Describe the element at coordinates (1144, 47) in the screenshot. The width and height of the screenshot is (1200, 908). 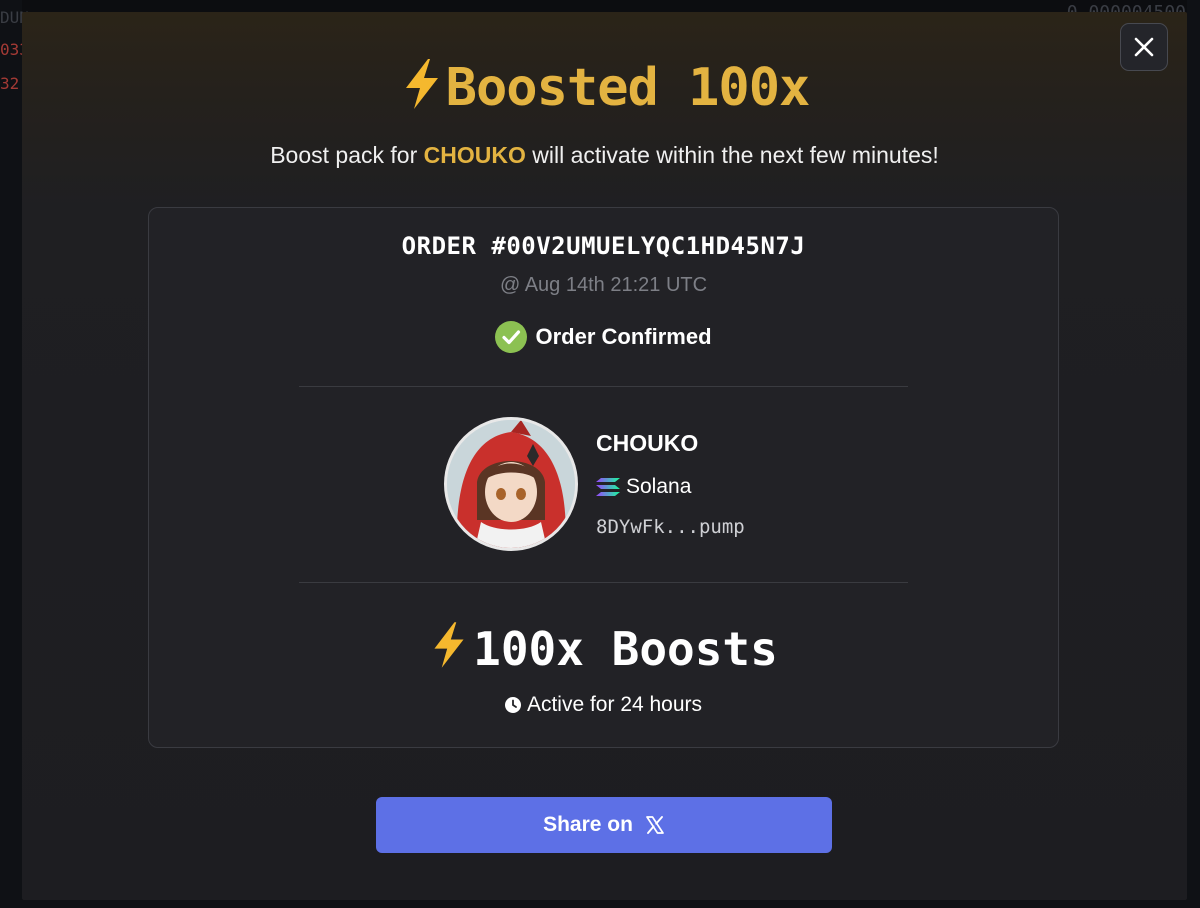
I see `close-icon` at that location.